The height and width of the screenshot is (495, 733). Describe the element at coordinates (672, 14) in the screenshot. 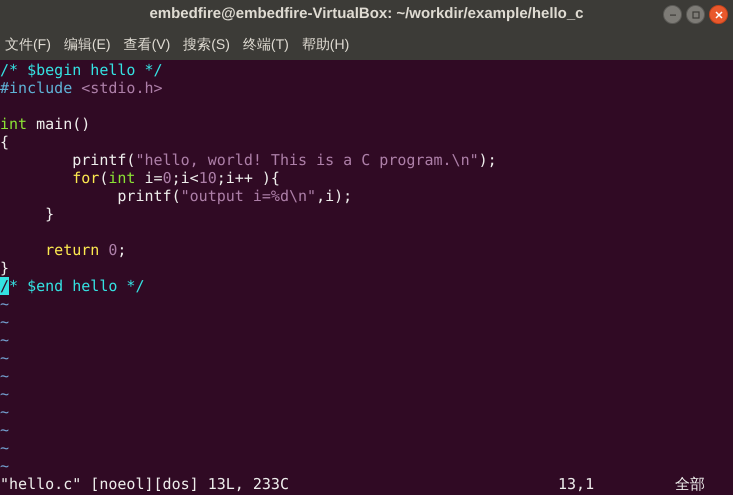

I see `minimize-button` at that location.